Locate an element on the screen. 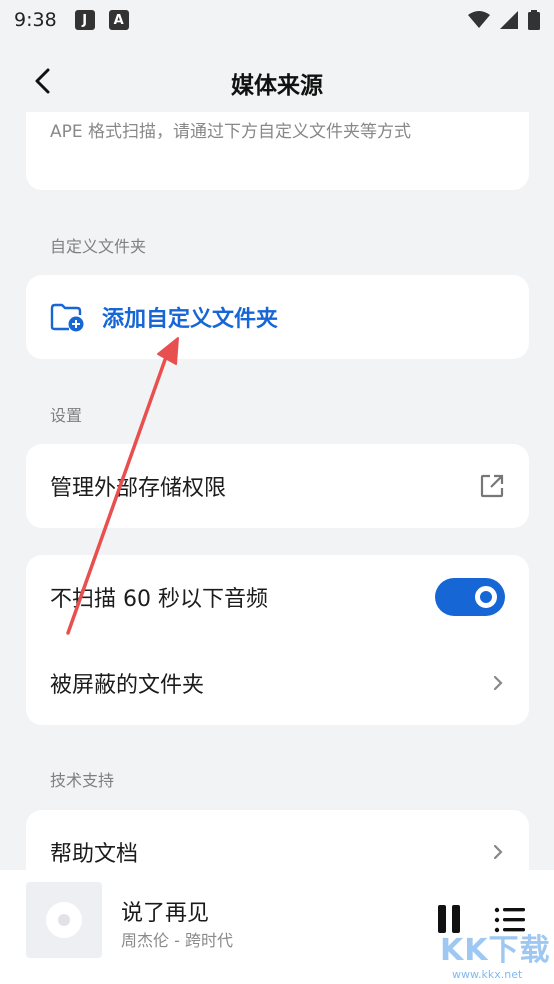 The width and height of the screenshot is (554, 984). external-storage-card: 管理外部存储权限 is located at coordinates (277, 486).